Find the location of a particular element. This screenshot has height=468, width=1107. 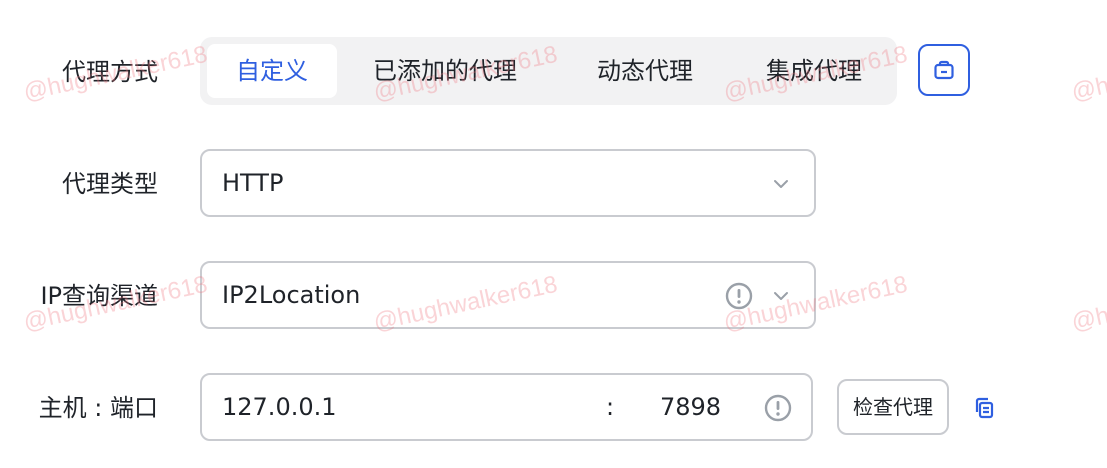

host-input: 127.0.0.1 is located at coordinates (279, 407).